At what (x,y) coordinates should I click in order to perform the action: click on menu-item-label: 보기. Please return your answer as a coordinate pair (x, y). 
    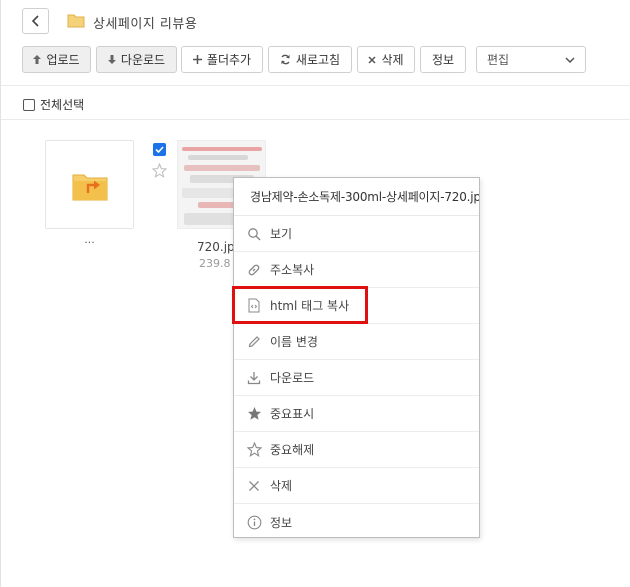
    Looking at the image, I should click on (281, 234).